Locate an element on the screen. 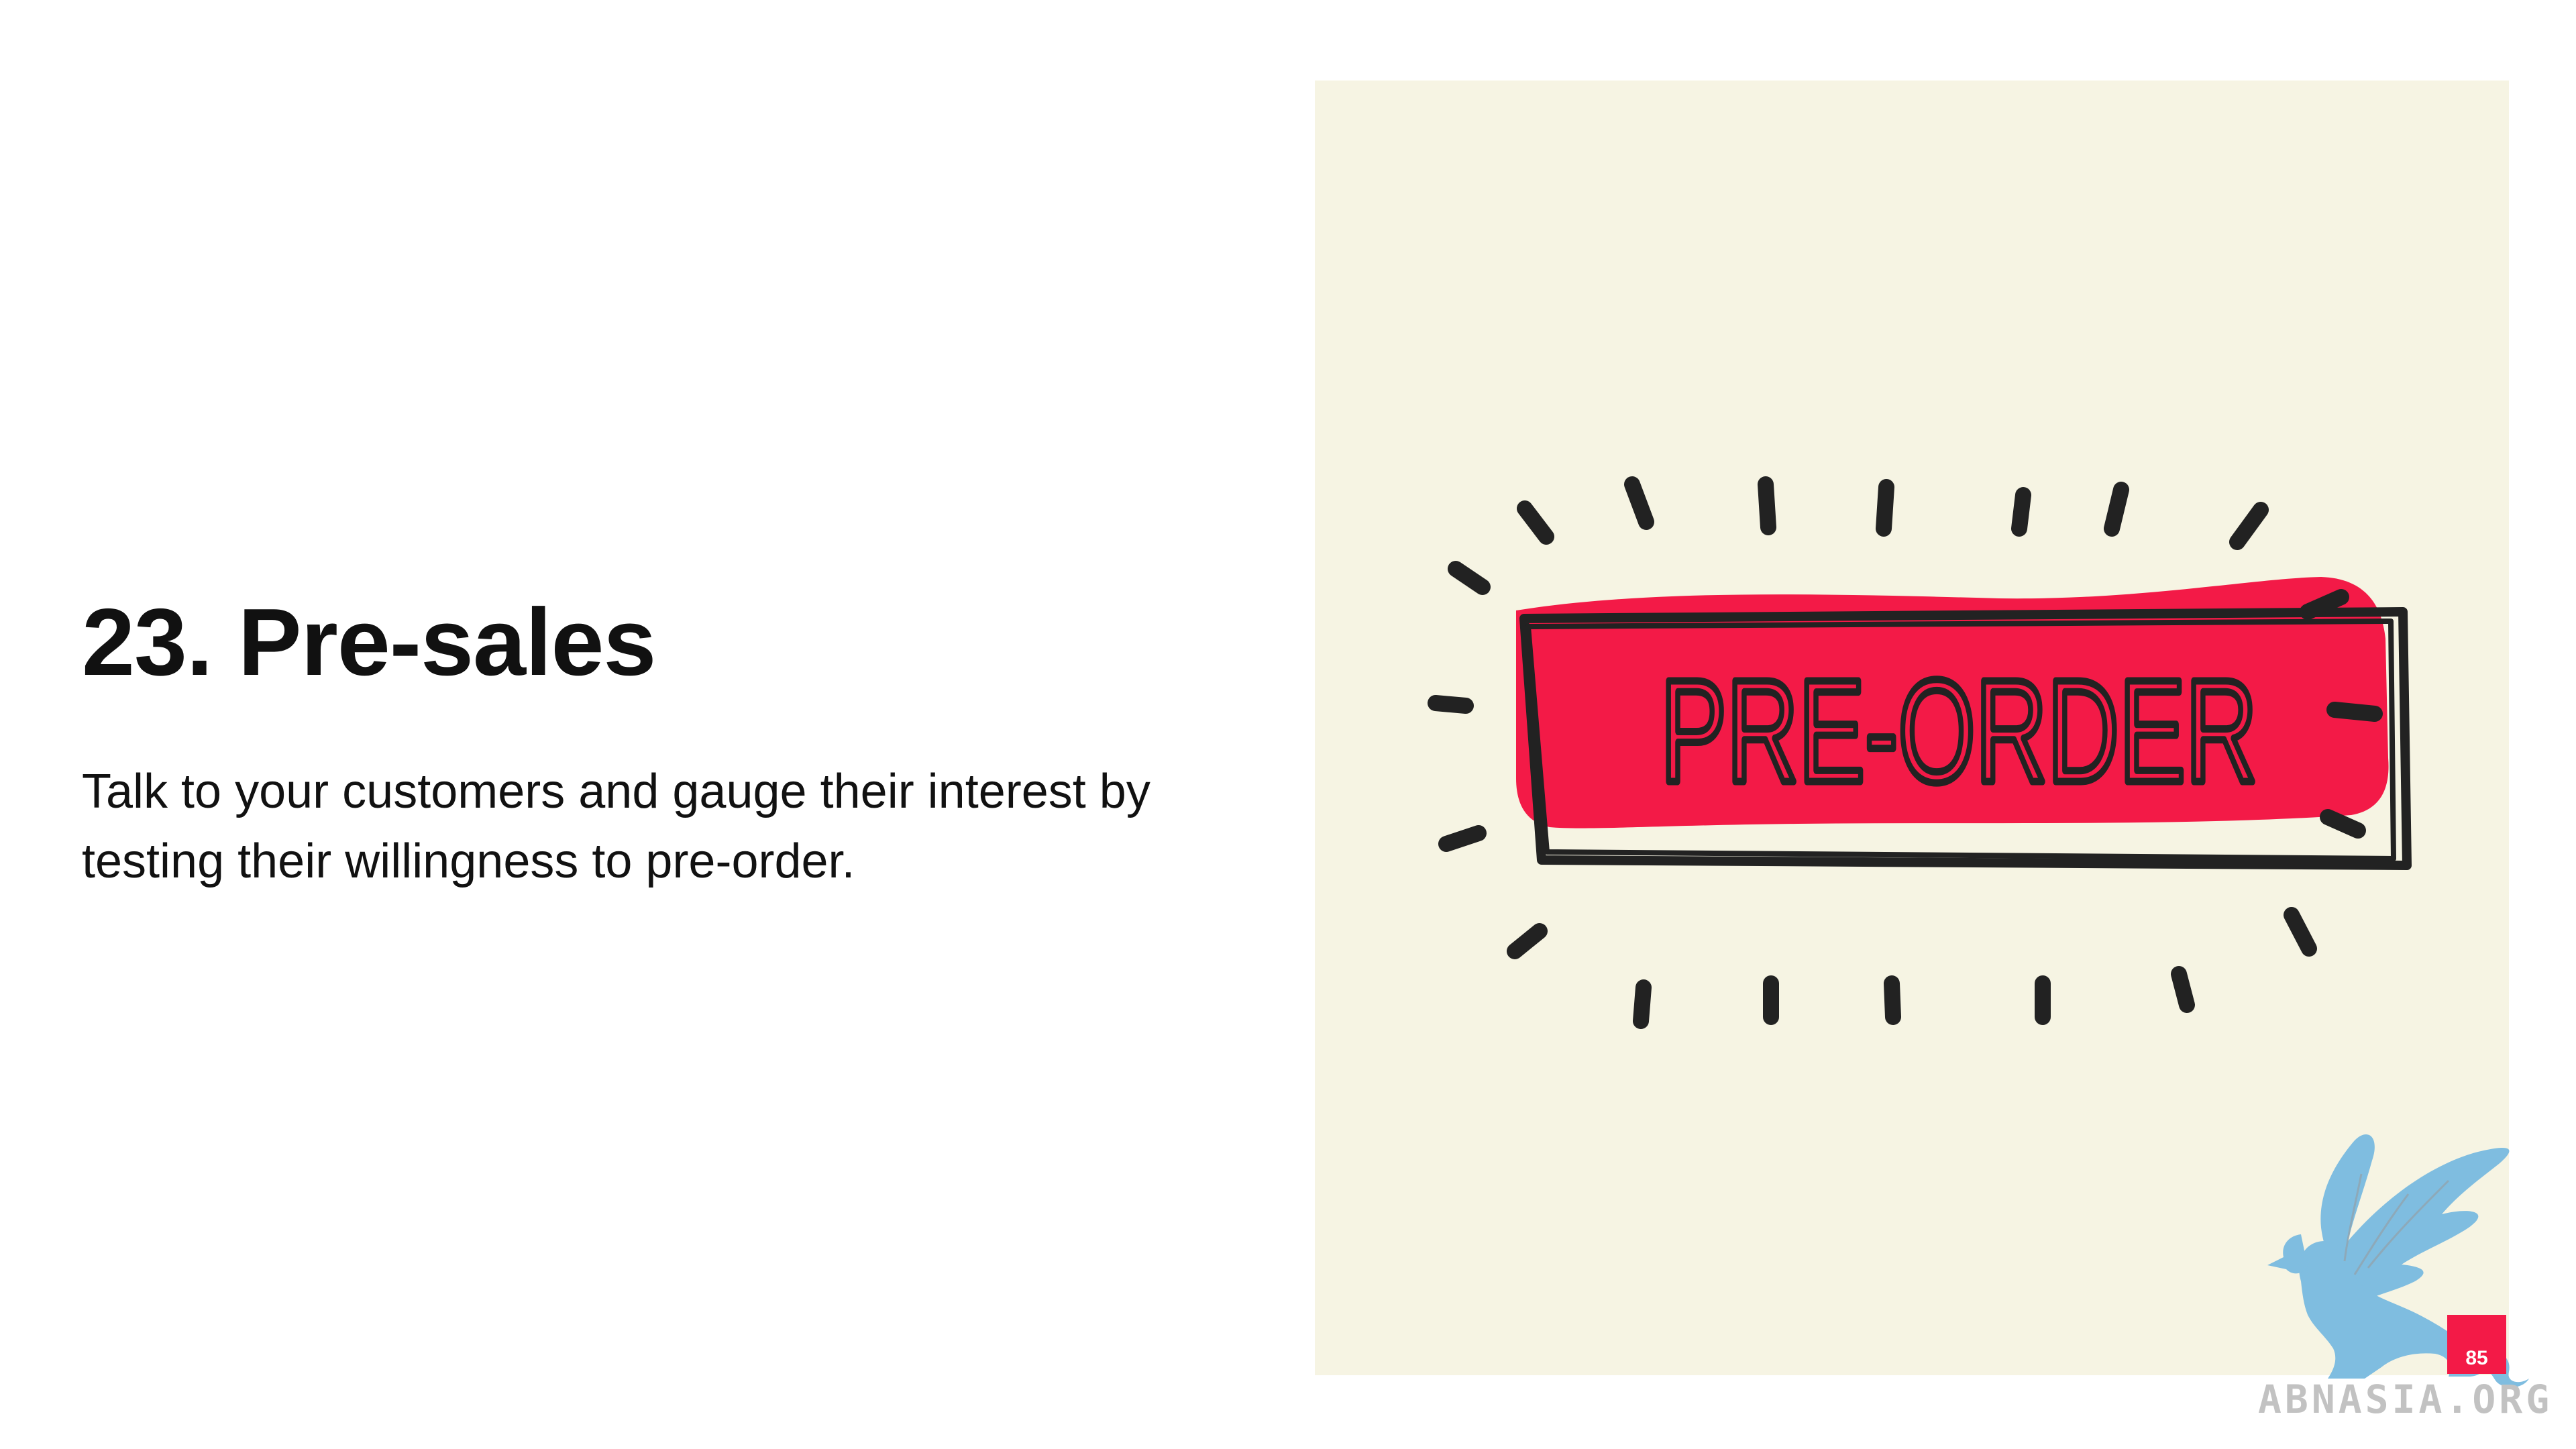 This screenshot has width=2576, height=1449. abnasia-watermark: ABNASIA.ORG is located at coordinates (2415, 1281).